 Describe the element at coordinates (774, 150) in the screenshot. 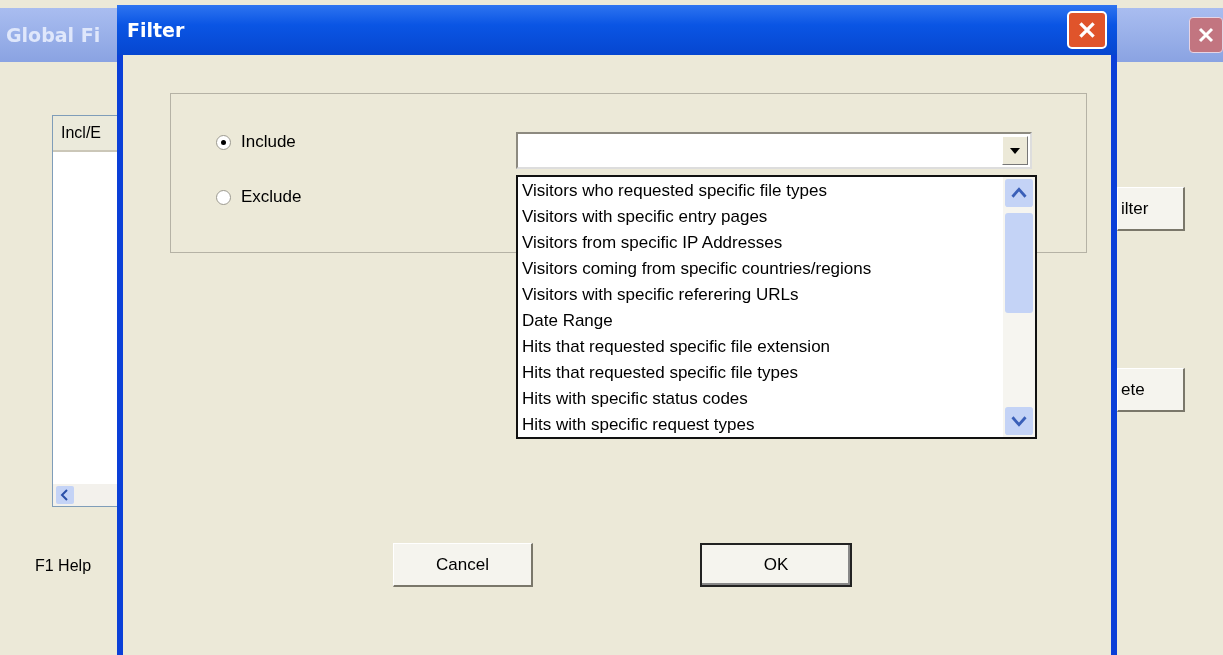

I see `dropdown-field` at that location.